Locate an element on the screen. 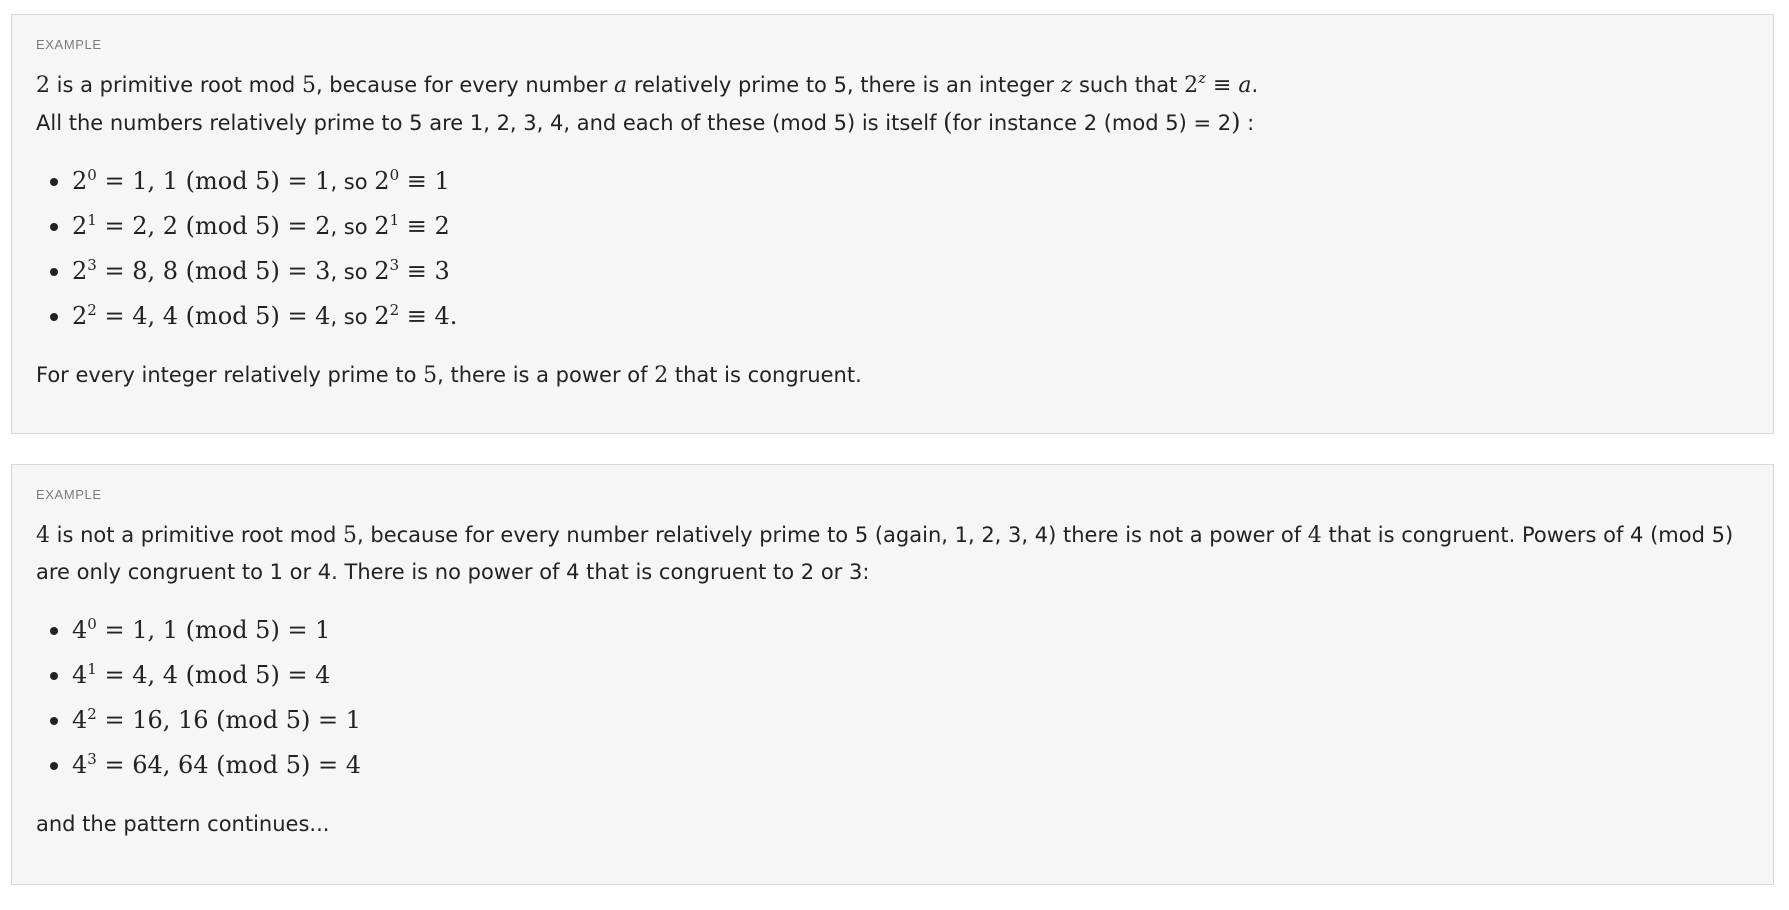  text-run: For every integer relatively prime to is located at coordinates (230, 375).